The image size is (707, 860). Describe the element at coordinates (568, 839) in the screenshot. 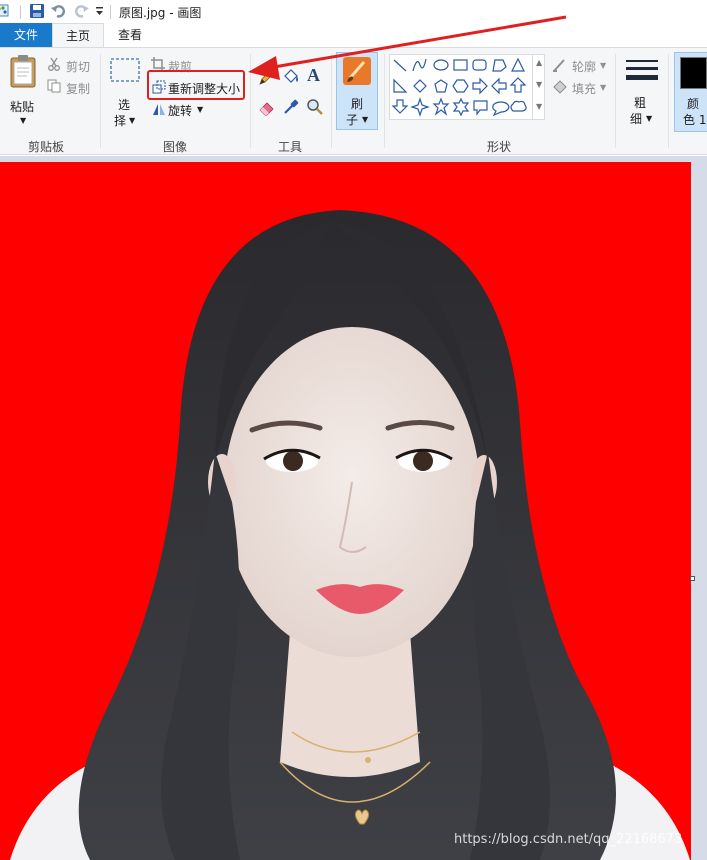

I see `watermark: https://blog.csdn.net/qq_22168673` at that location.